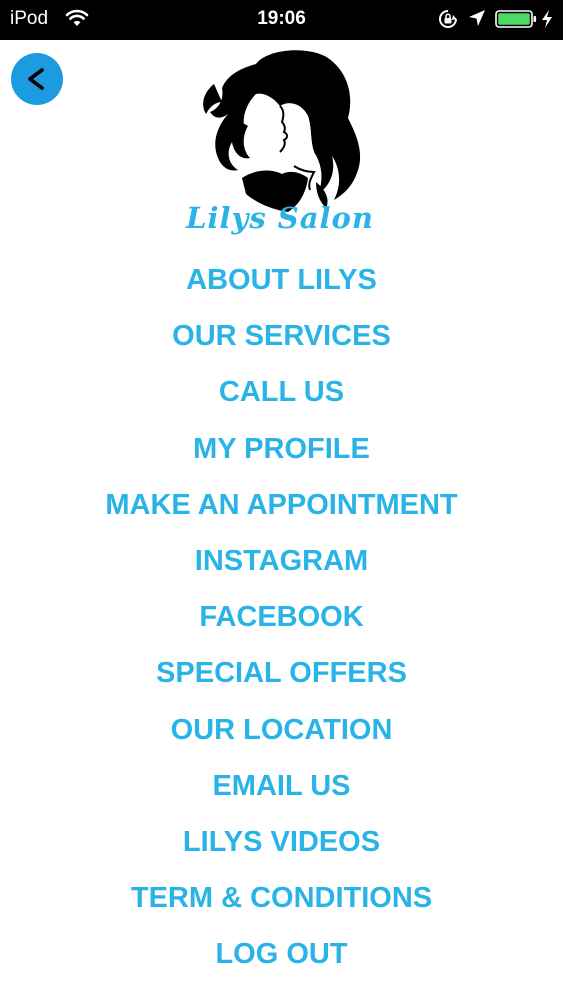 This screenshot has width=563, height=1000. What do you see at coordinates (281, 730) in the screenshot?
I see `menu-item-our-location: OUR LOCATION` at bounding box center [281, 730].